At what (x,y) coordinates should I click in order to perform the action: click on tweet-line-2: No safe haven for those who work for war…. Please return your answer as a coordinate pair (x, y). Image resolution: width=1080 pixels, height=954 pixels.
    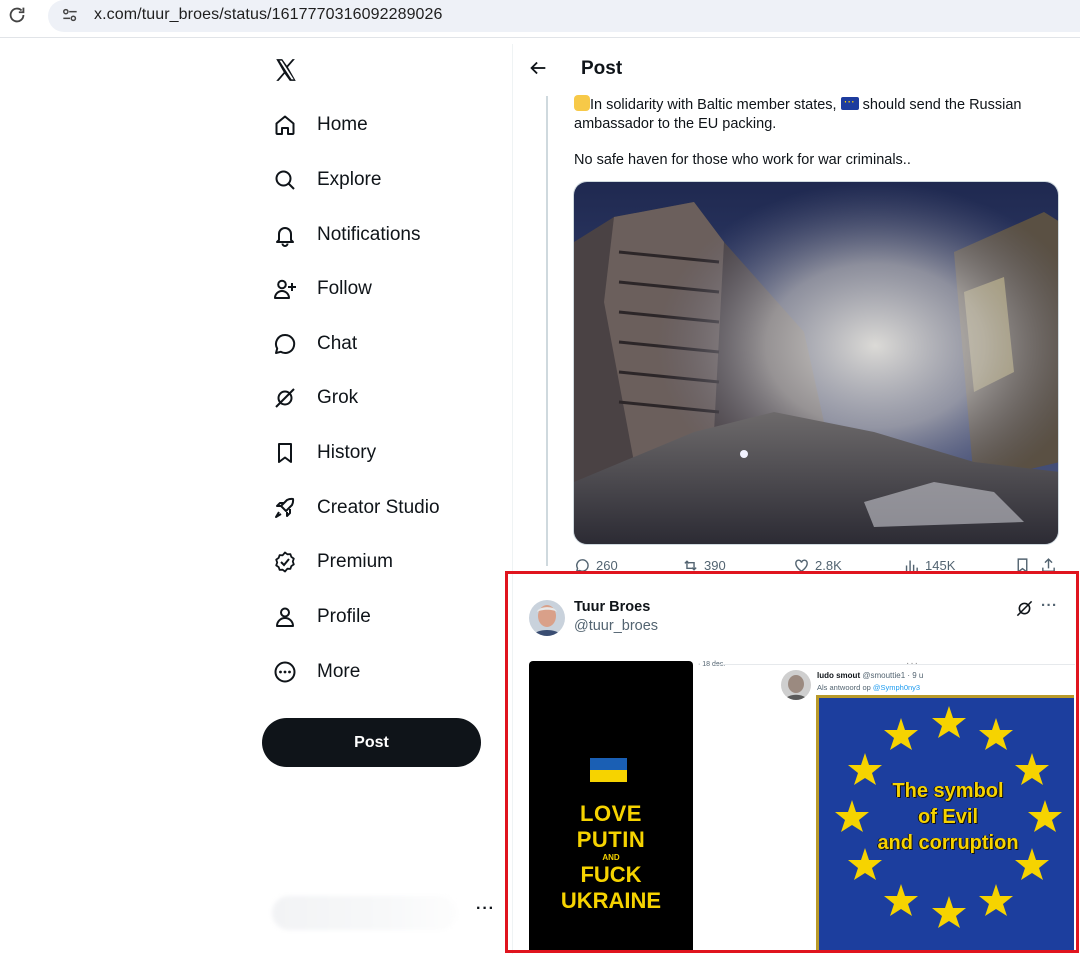
    Looking at the image, I should click on (742, 160).